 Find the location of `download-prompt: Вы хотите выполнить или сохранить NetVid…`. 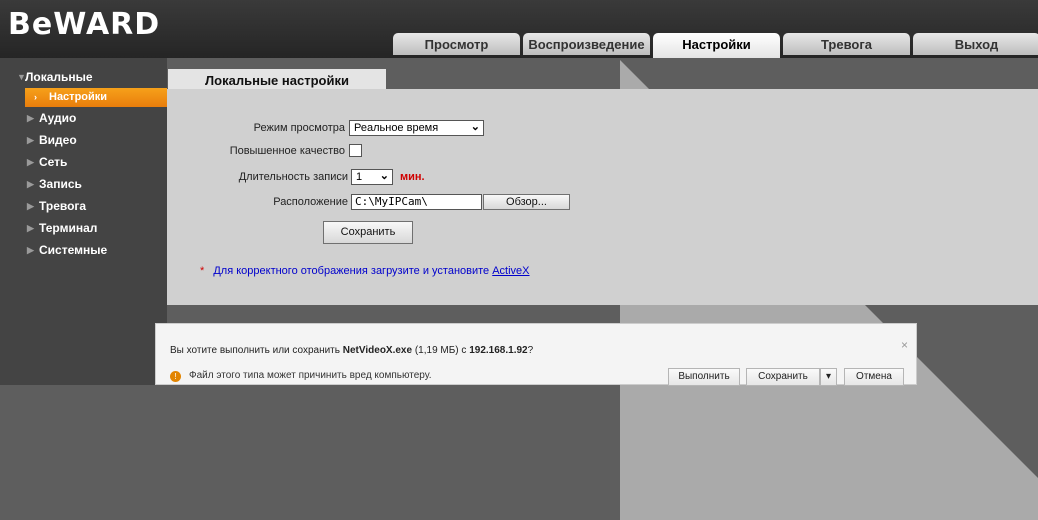

download-prompt: Вы хотите выполнить или сохранить NetVid… is located at coordinates (351, 350).